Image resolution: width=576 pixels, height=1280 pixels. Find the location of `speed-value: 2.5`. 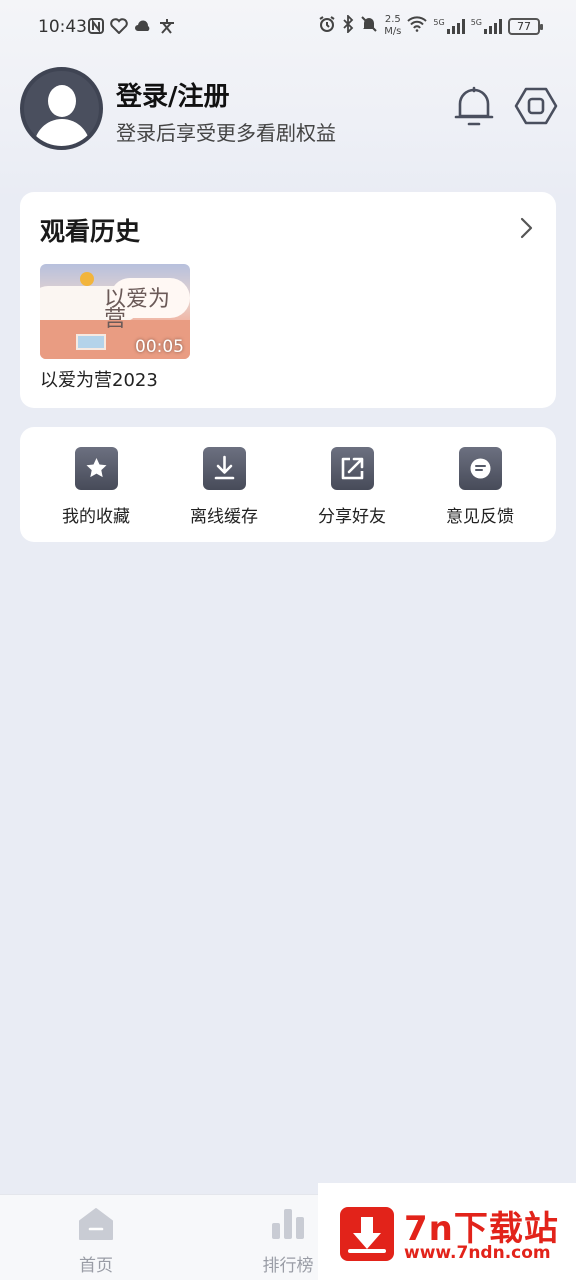

speed-value: 2.5 is located at coordinates (392, 19).